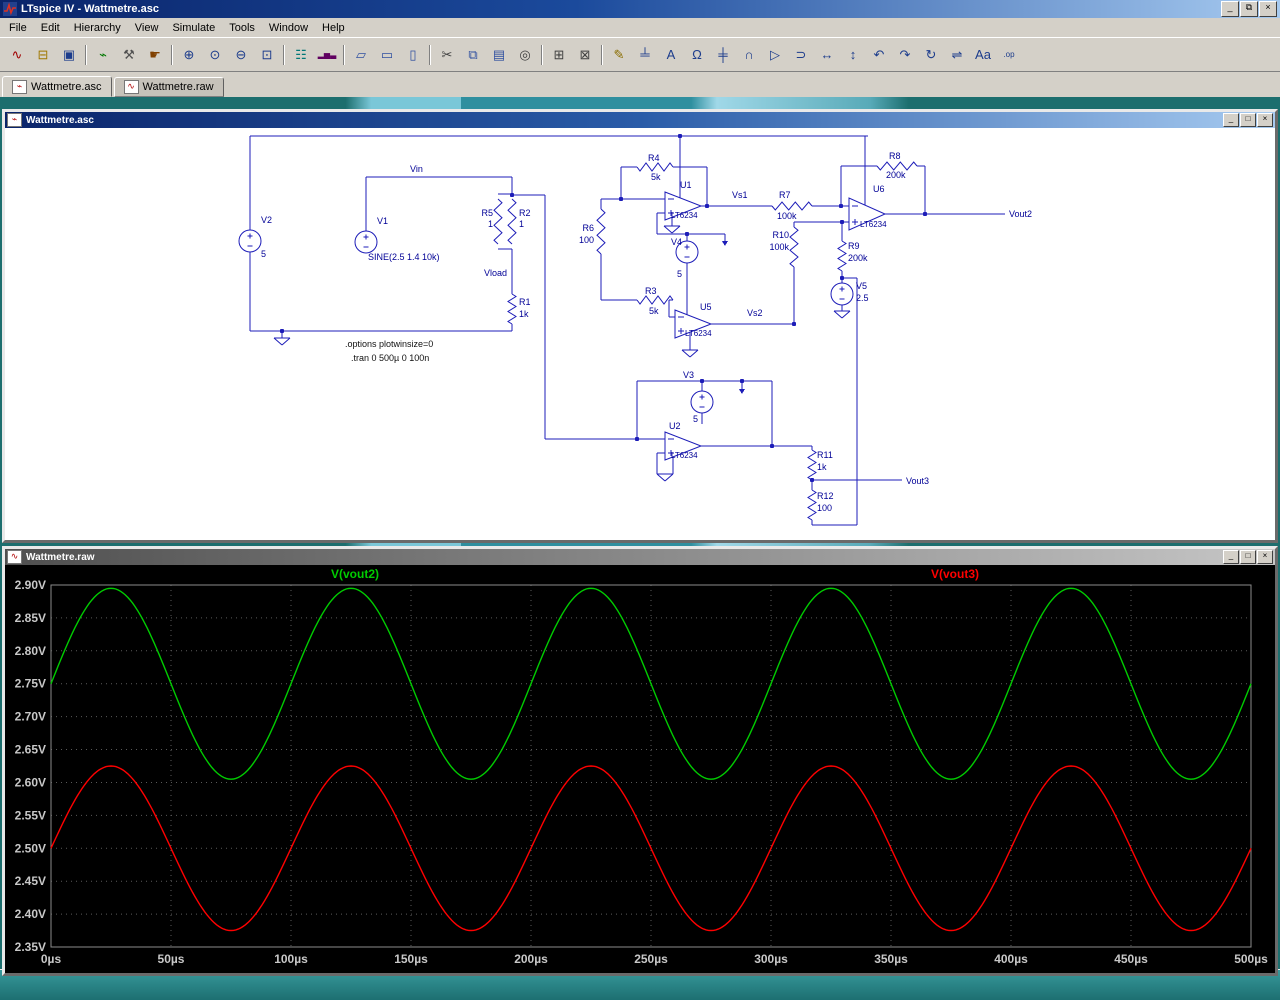 This screenshot has width=1280, height=1000. I want to click on legend-vvout2: V(vout2), so click(355, 574).